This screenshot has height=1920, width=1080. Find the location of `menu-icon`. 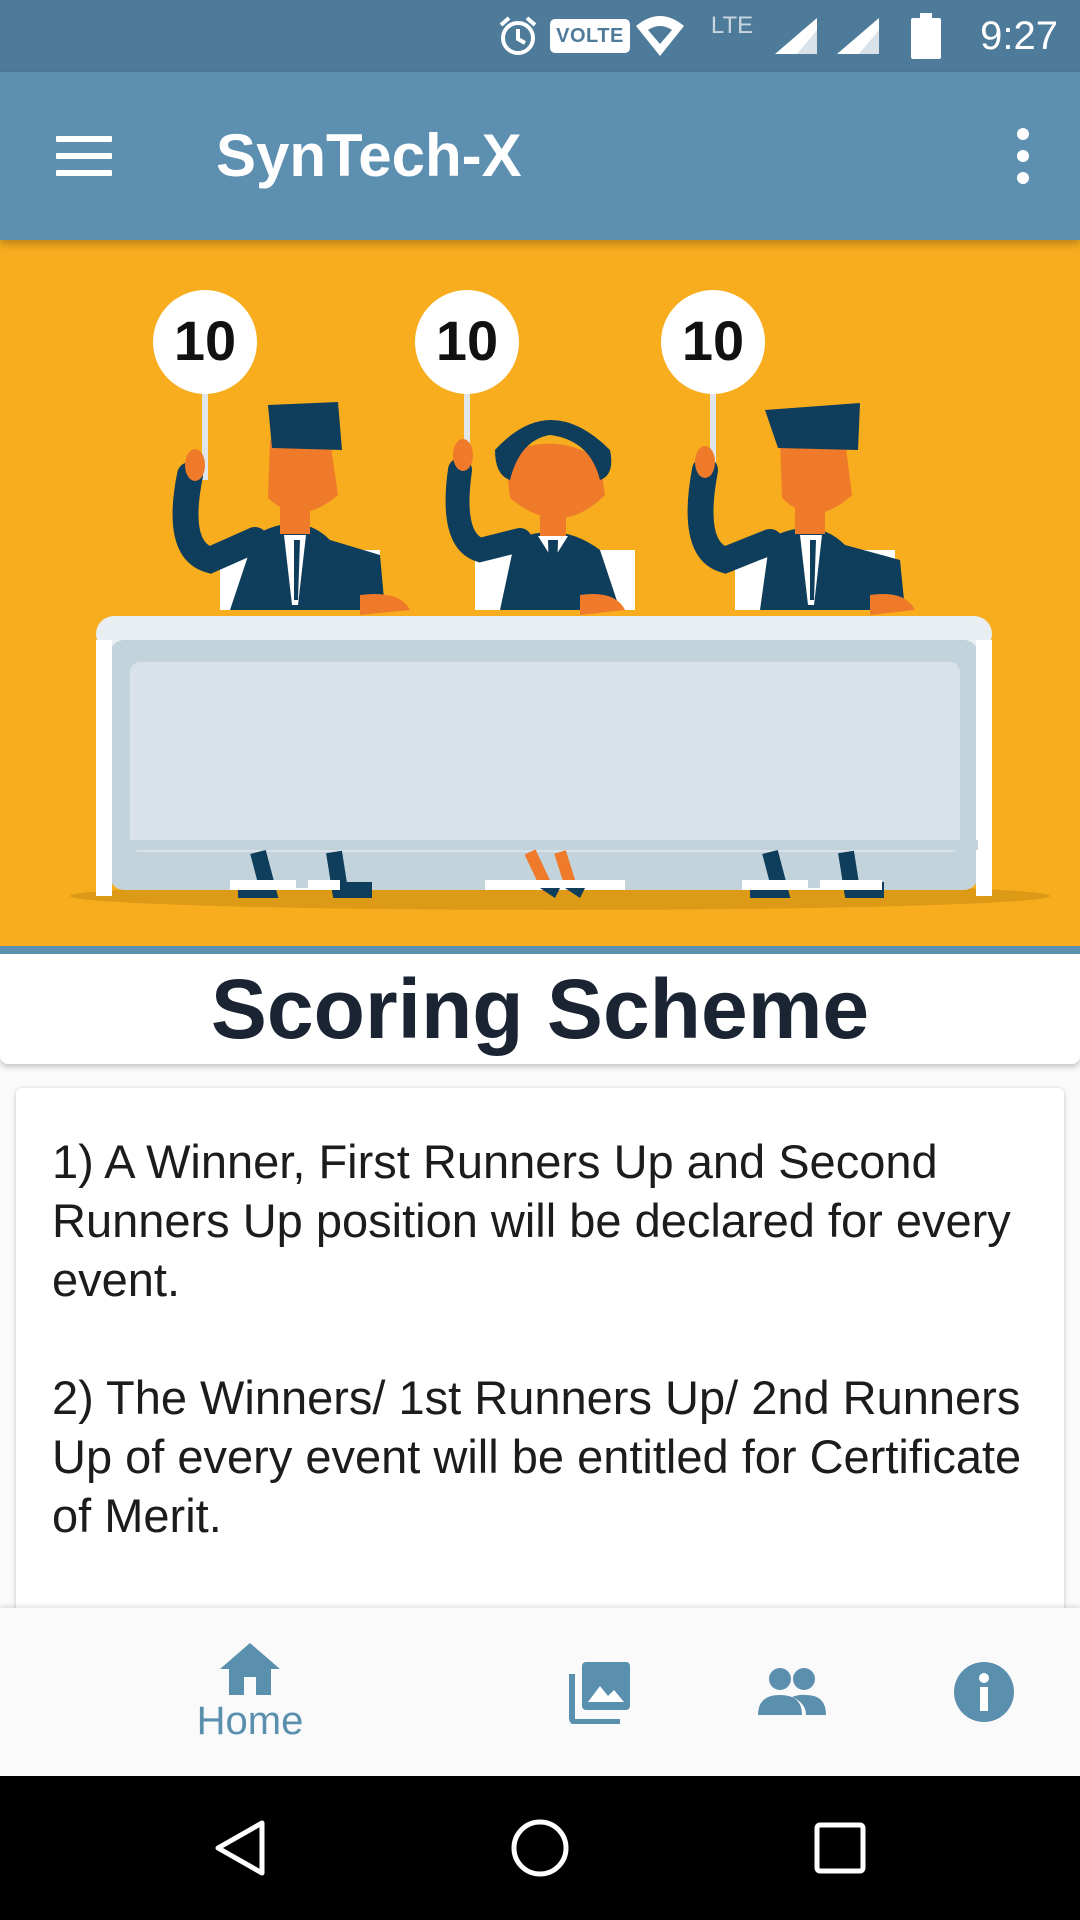

menu-icon is located at coordinates (84, 156).